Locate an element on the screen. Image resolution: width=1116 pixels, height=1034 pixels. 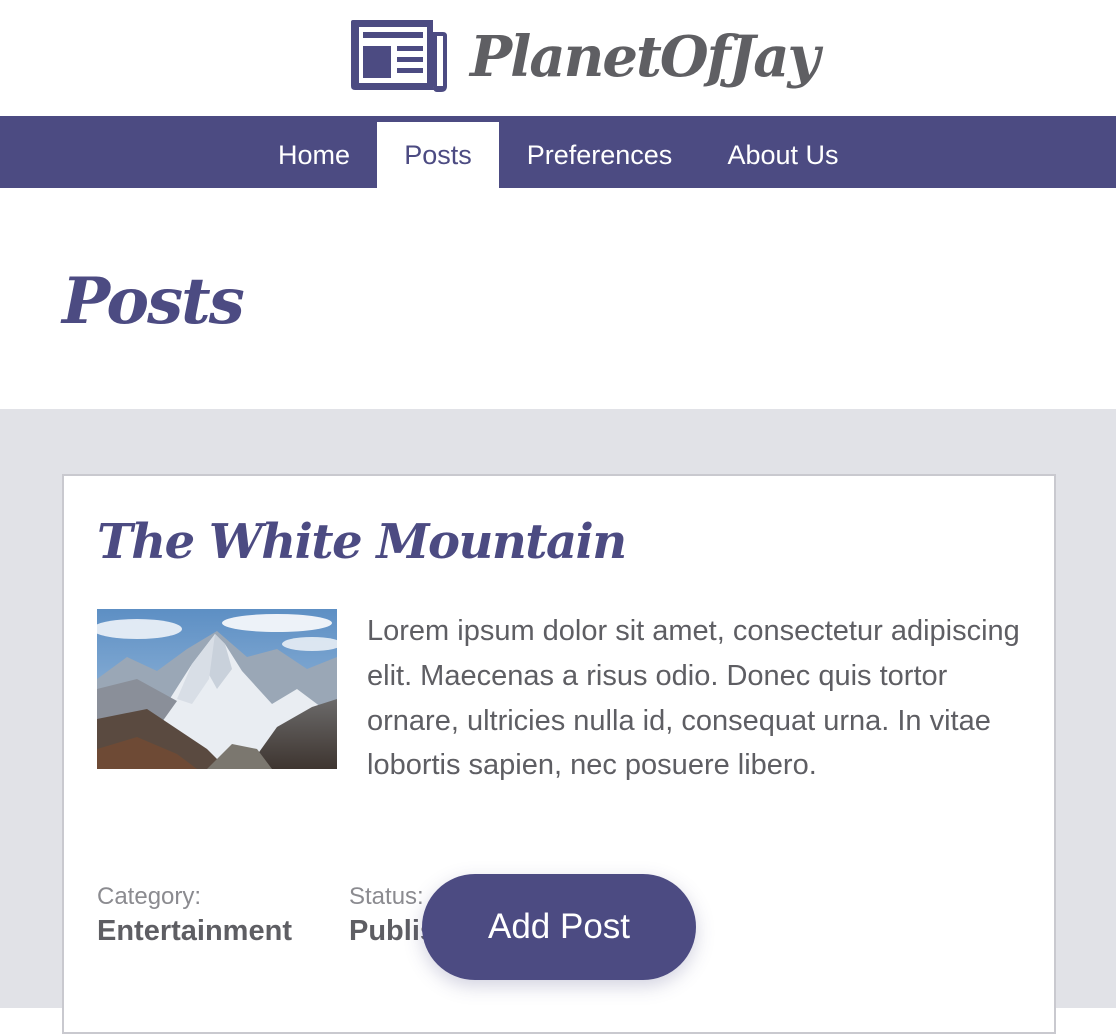
category-value: Entertainment is located at coordinates (194, 931).